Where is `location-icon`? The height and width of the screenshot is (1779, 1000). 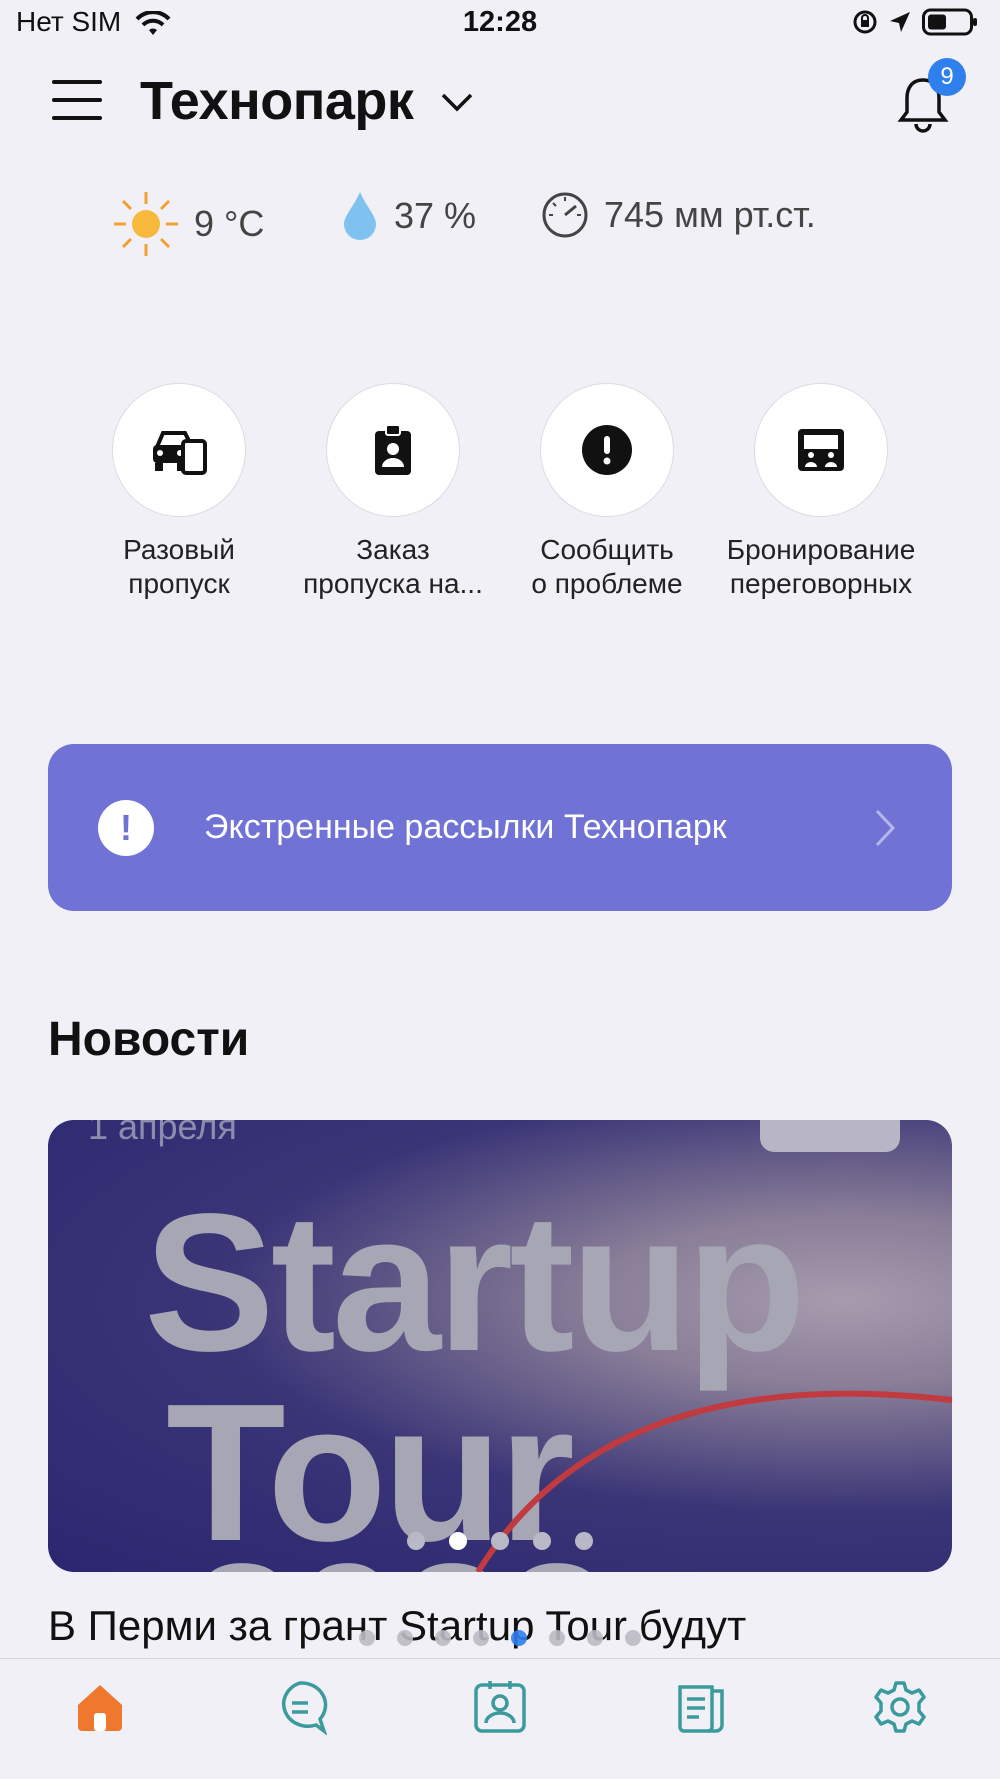
location-icon is located at coordinates (900, 22).